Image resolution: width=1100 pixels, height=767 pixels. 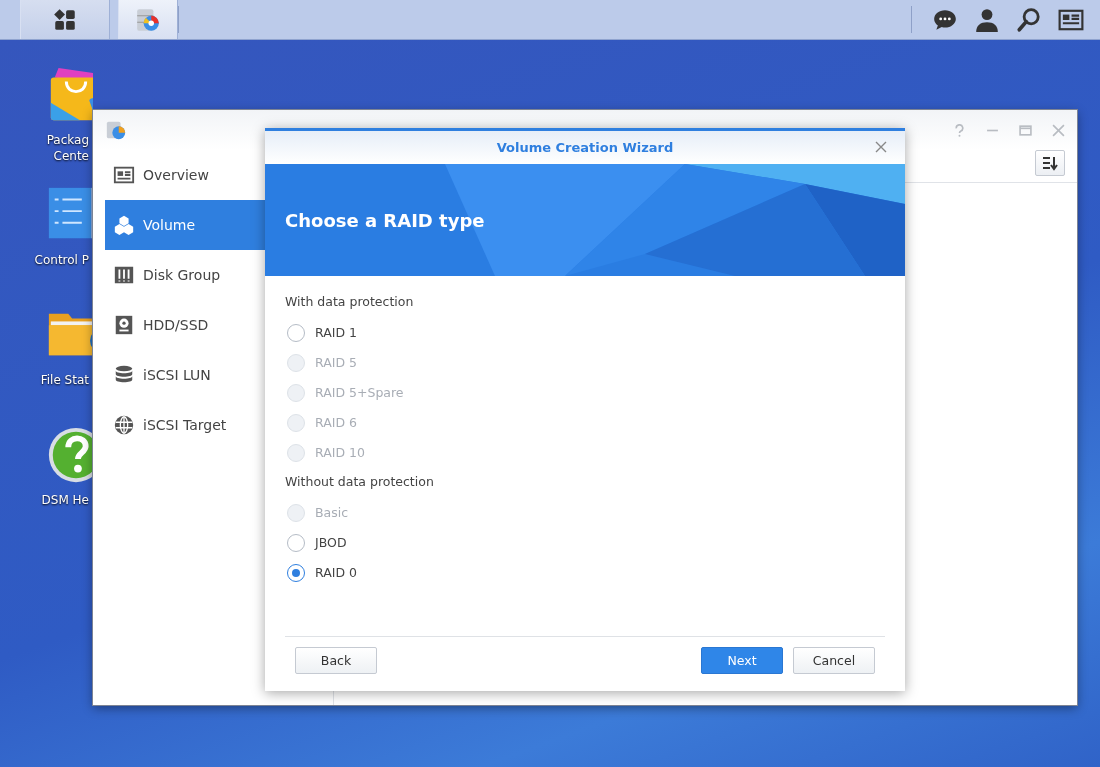 I want to click on sort-button, so click(x=1050, y=163).